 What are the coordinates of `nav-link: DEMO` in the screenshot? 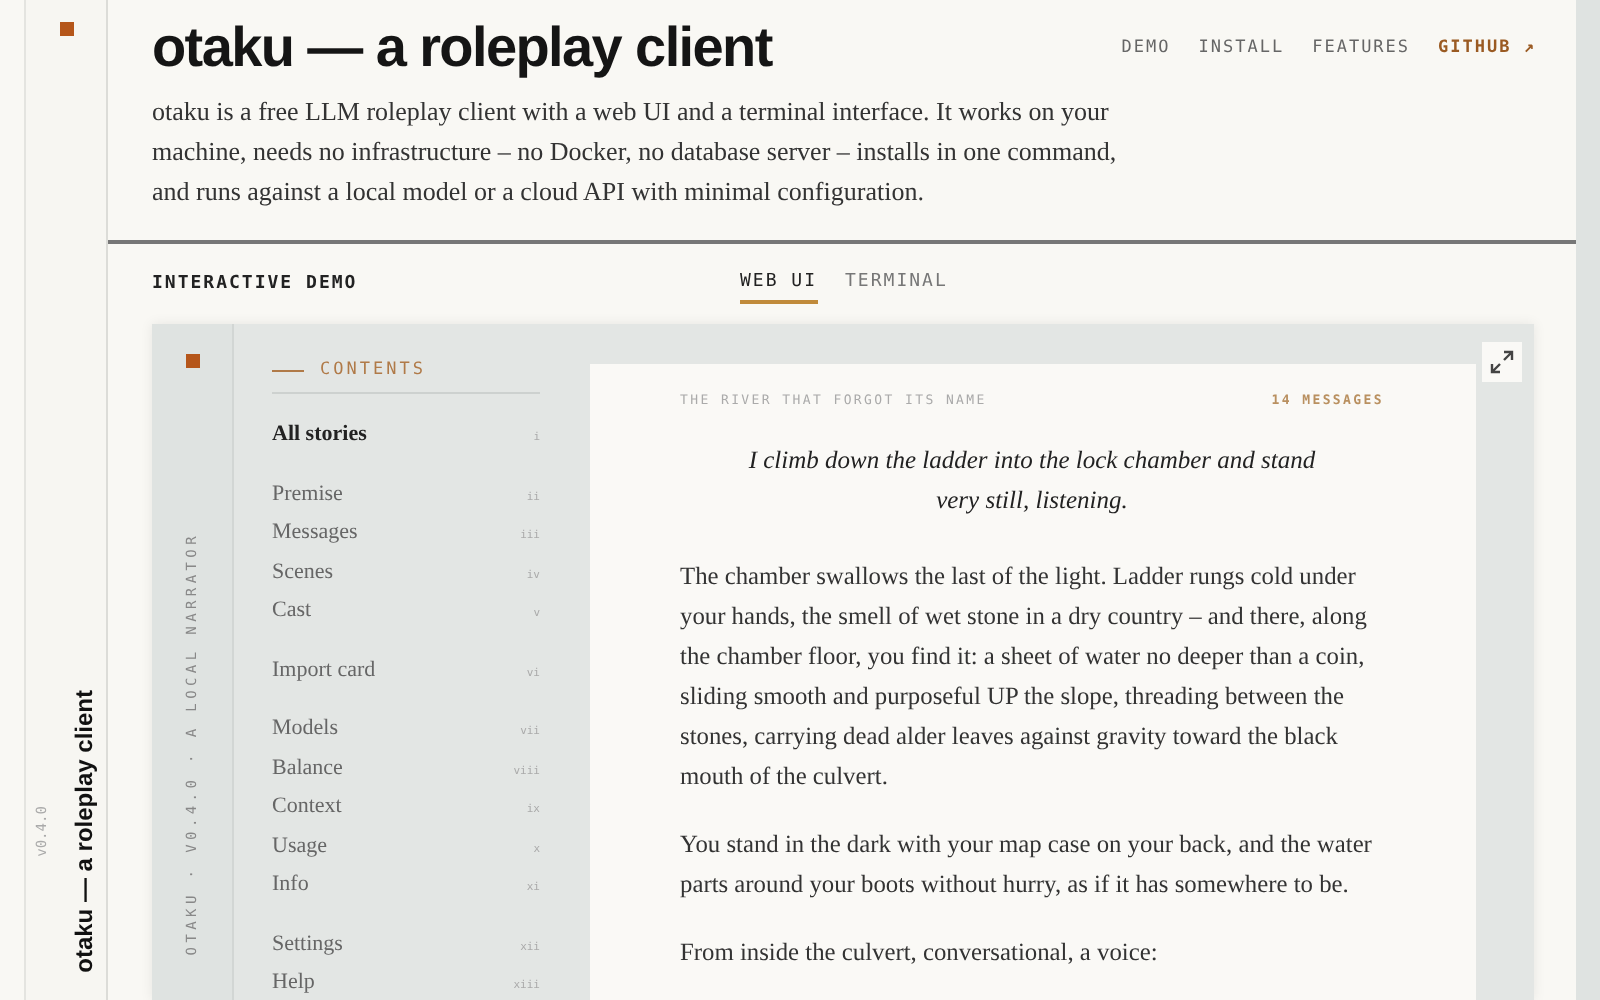 It's located at (1146, 48).